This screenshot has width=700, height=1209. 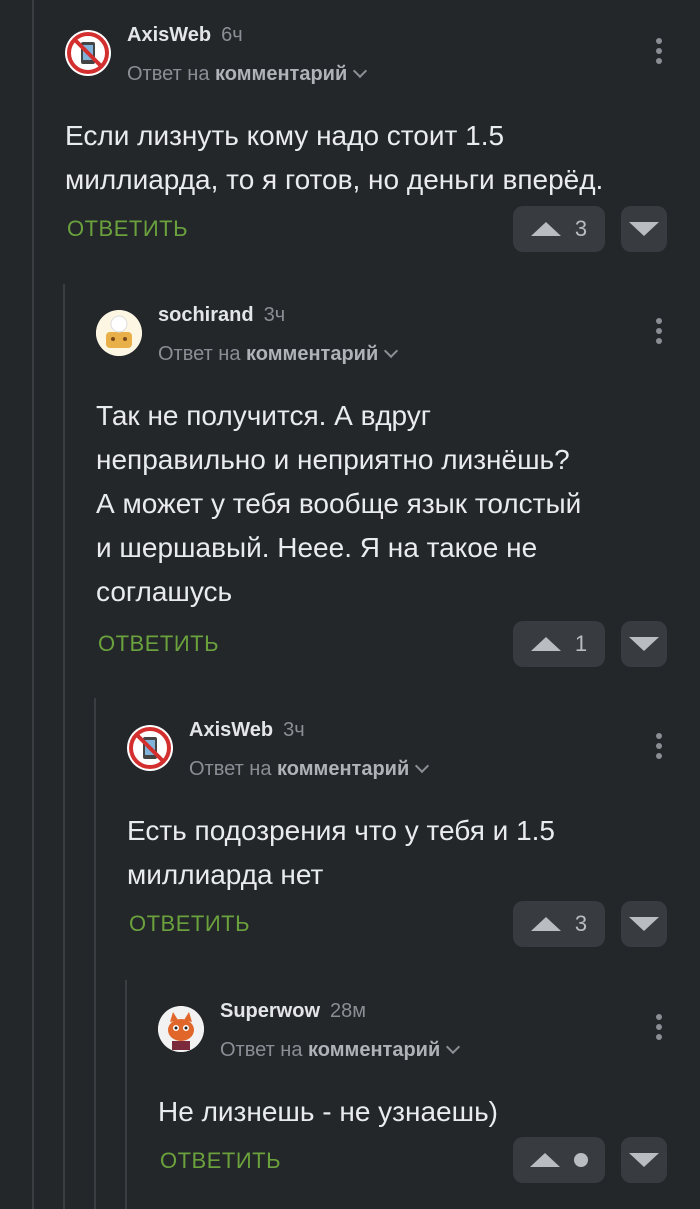 I want to click on upvote-button: 1, so click(x=559, y=644).